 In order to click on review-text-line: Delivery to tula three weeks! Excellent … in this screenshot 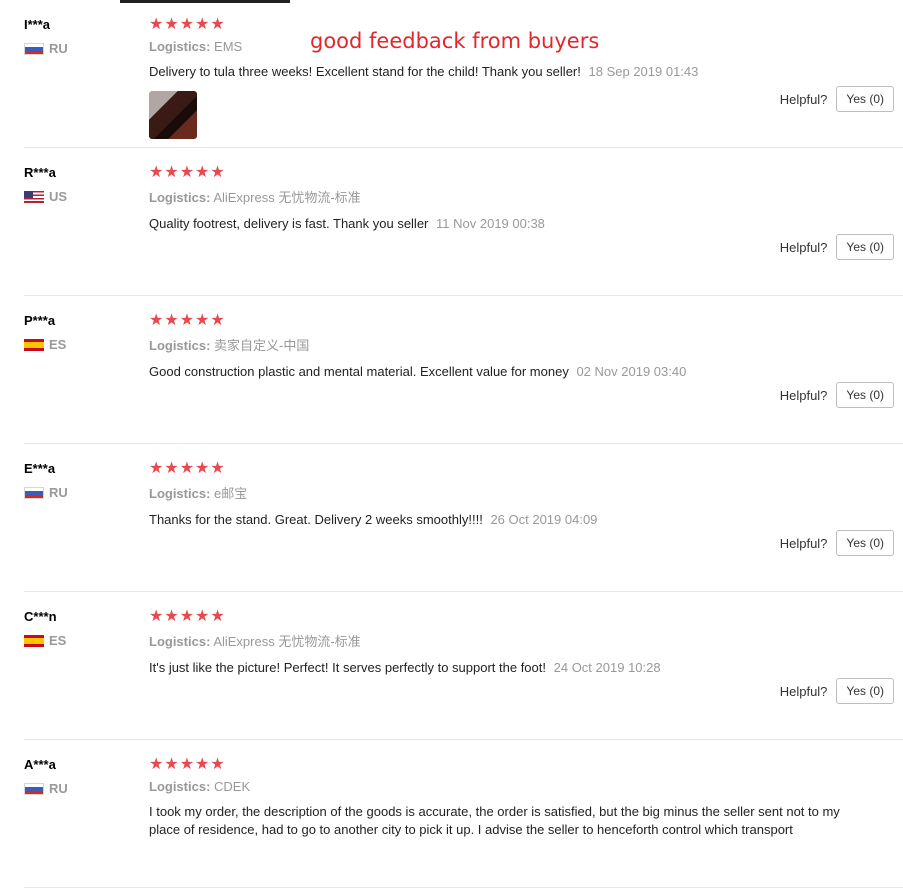, I will do `click(509, 72)`.